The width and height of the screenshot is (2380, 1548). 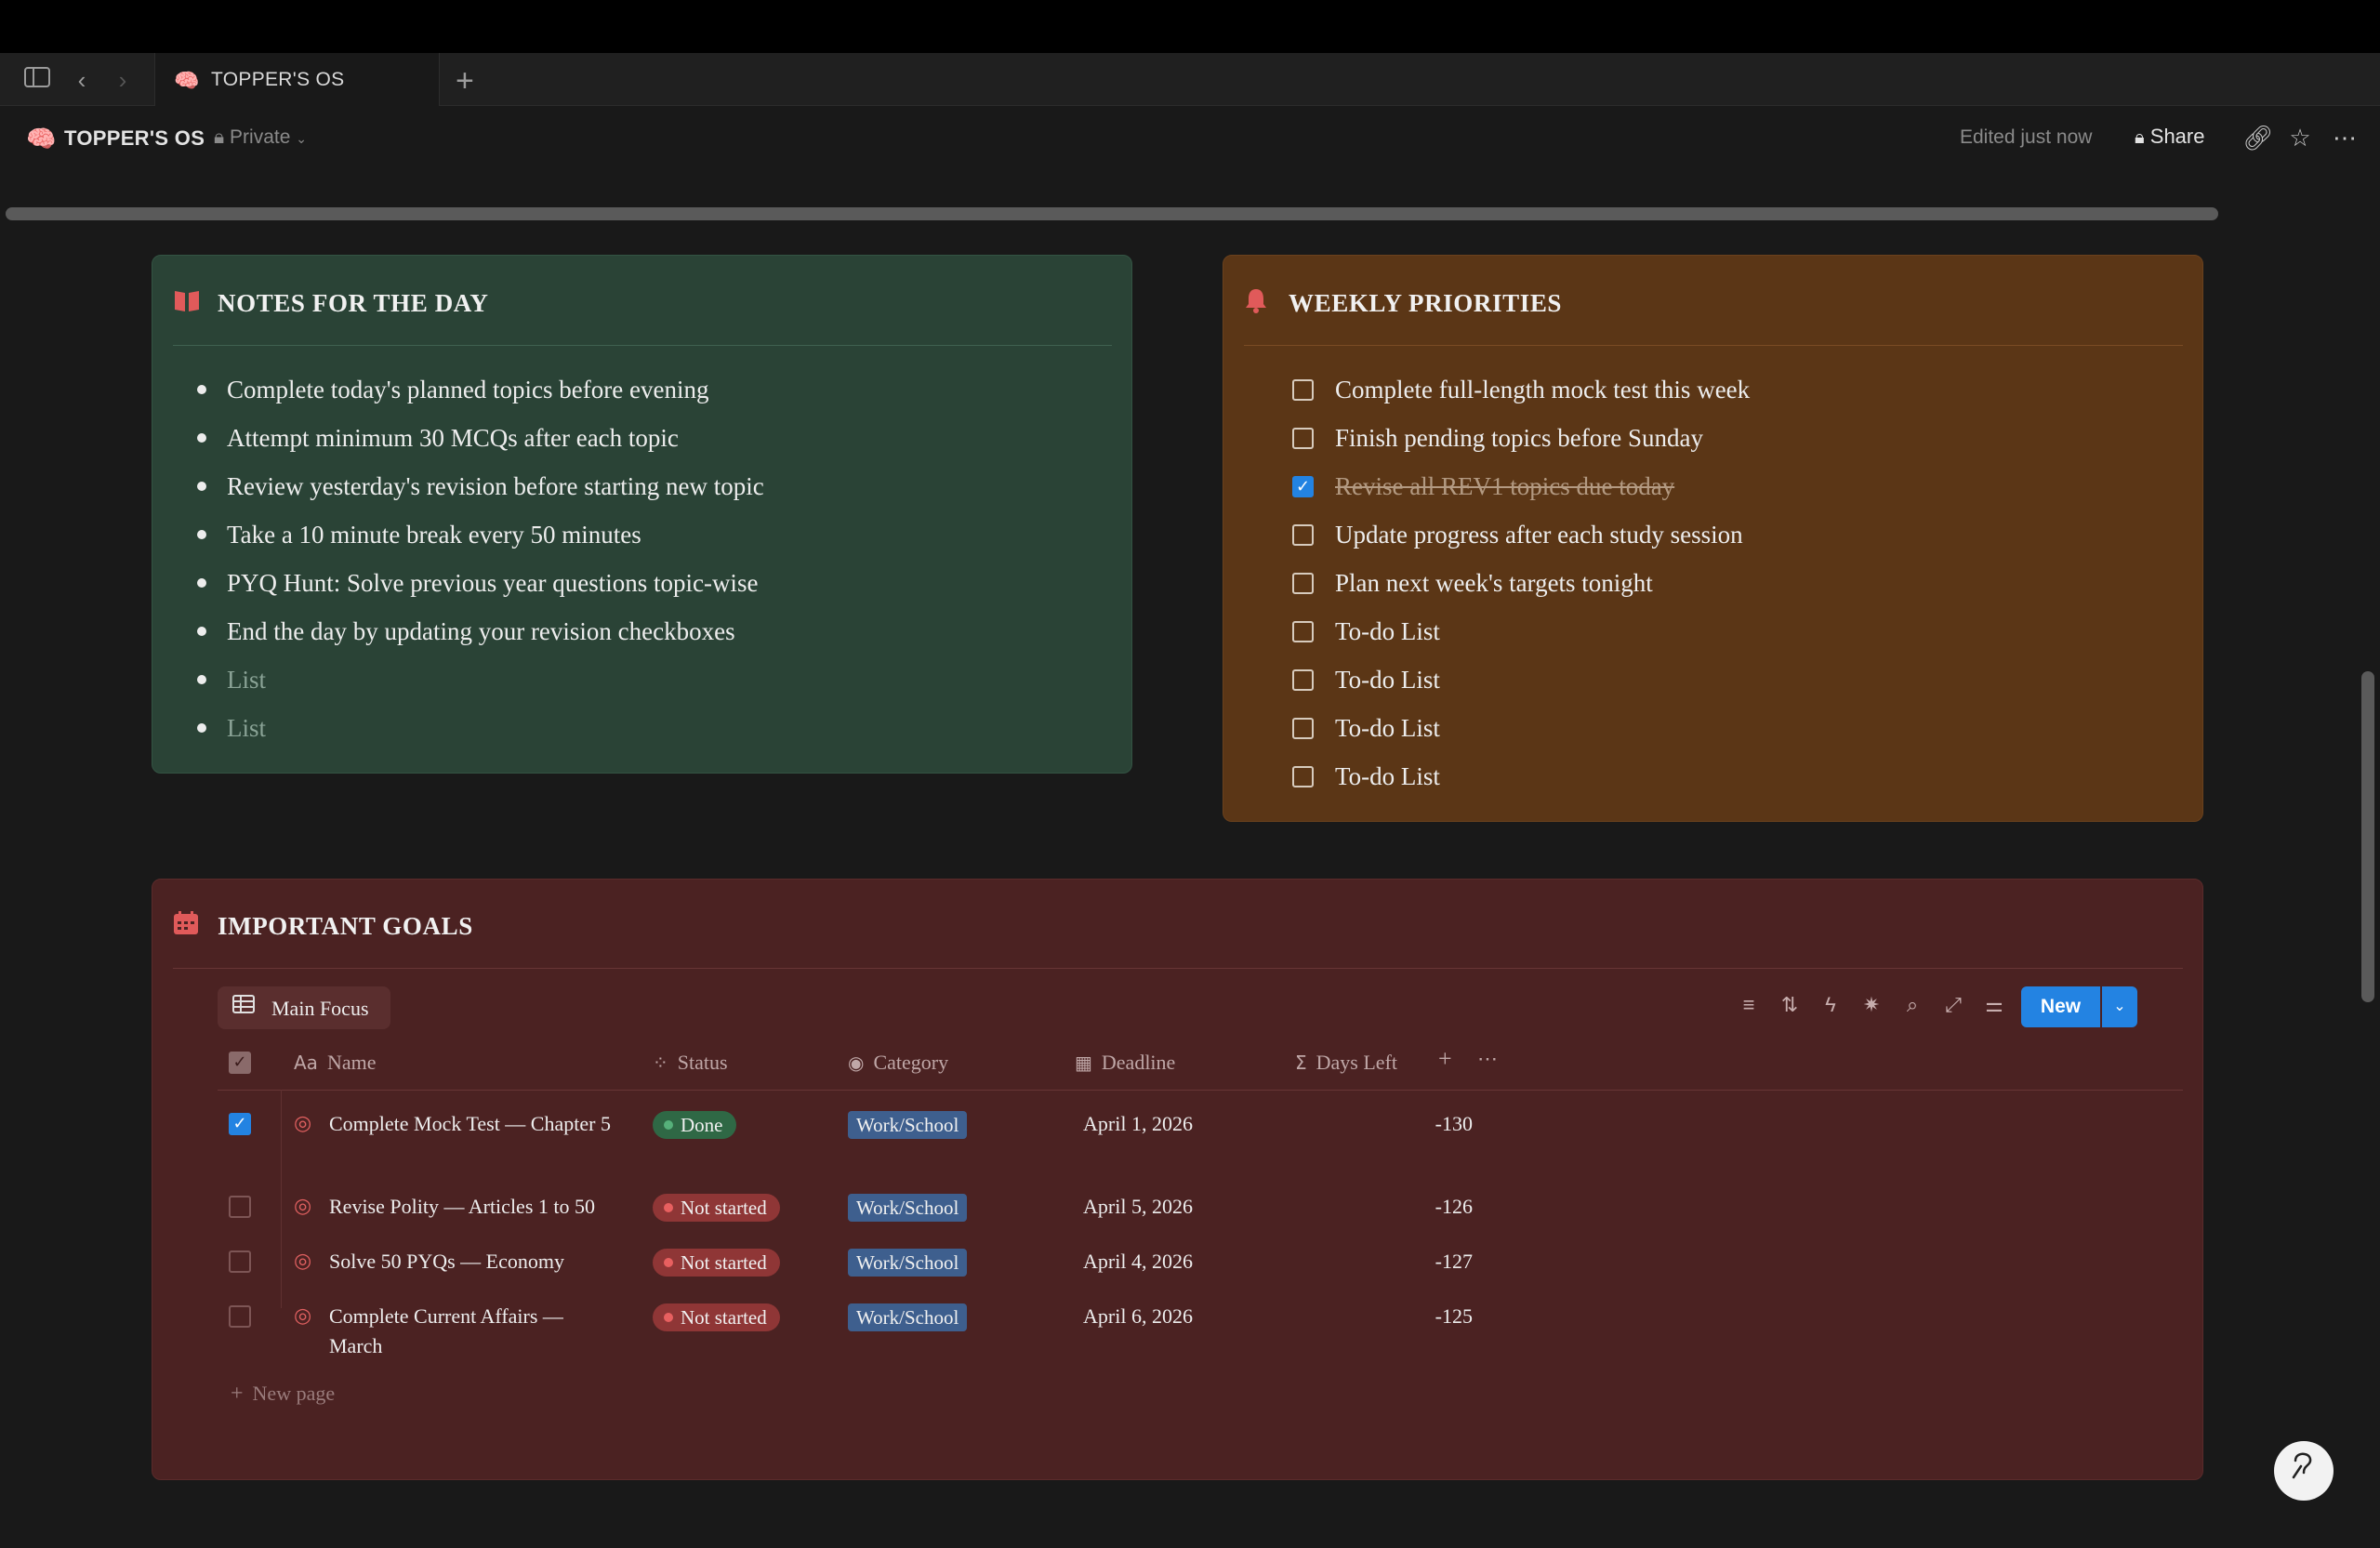 I want to click on status-badge: Done, so click(x=694, y=1125).